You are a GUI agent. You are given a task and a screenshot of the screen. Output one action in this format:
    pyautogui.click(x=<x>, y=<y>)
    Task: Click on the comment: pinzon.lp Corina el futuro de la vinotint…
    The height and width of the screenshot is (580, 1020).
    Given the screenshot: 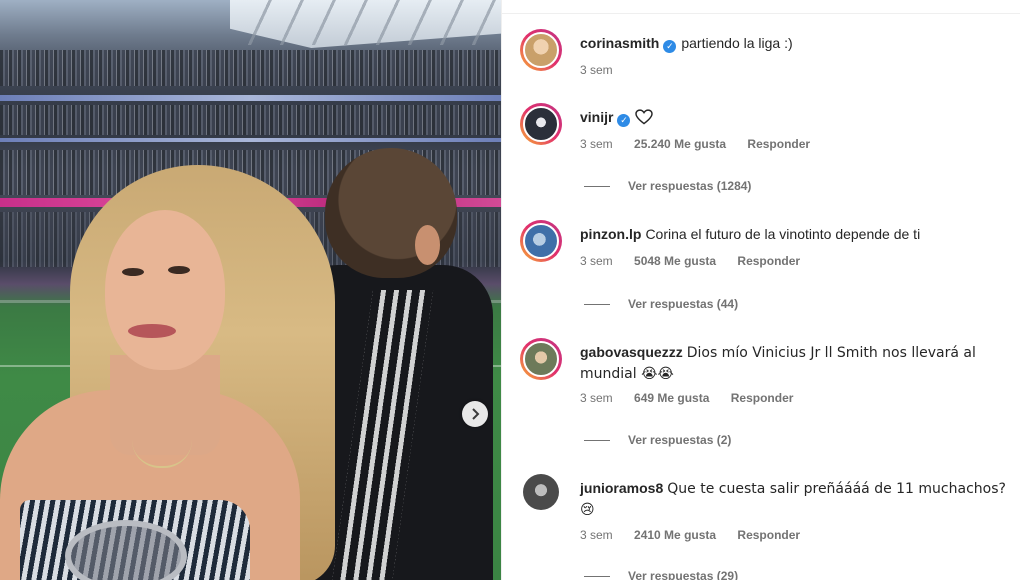 What is the action you would take?
    pyautogui.click(x=765, y=267)
    